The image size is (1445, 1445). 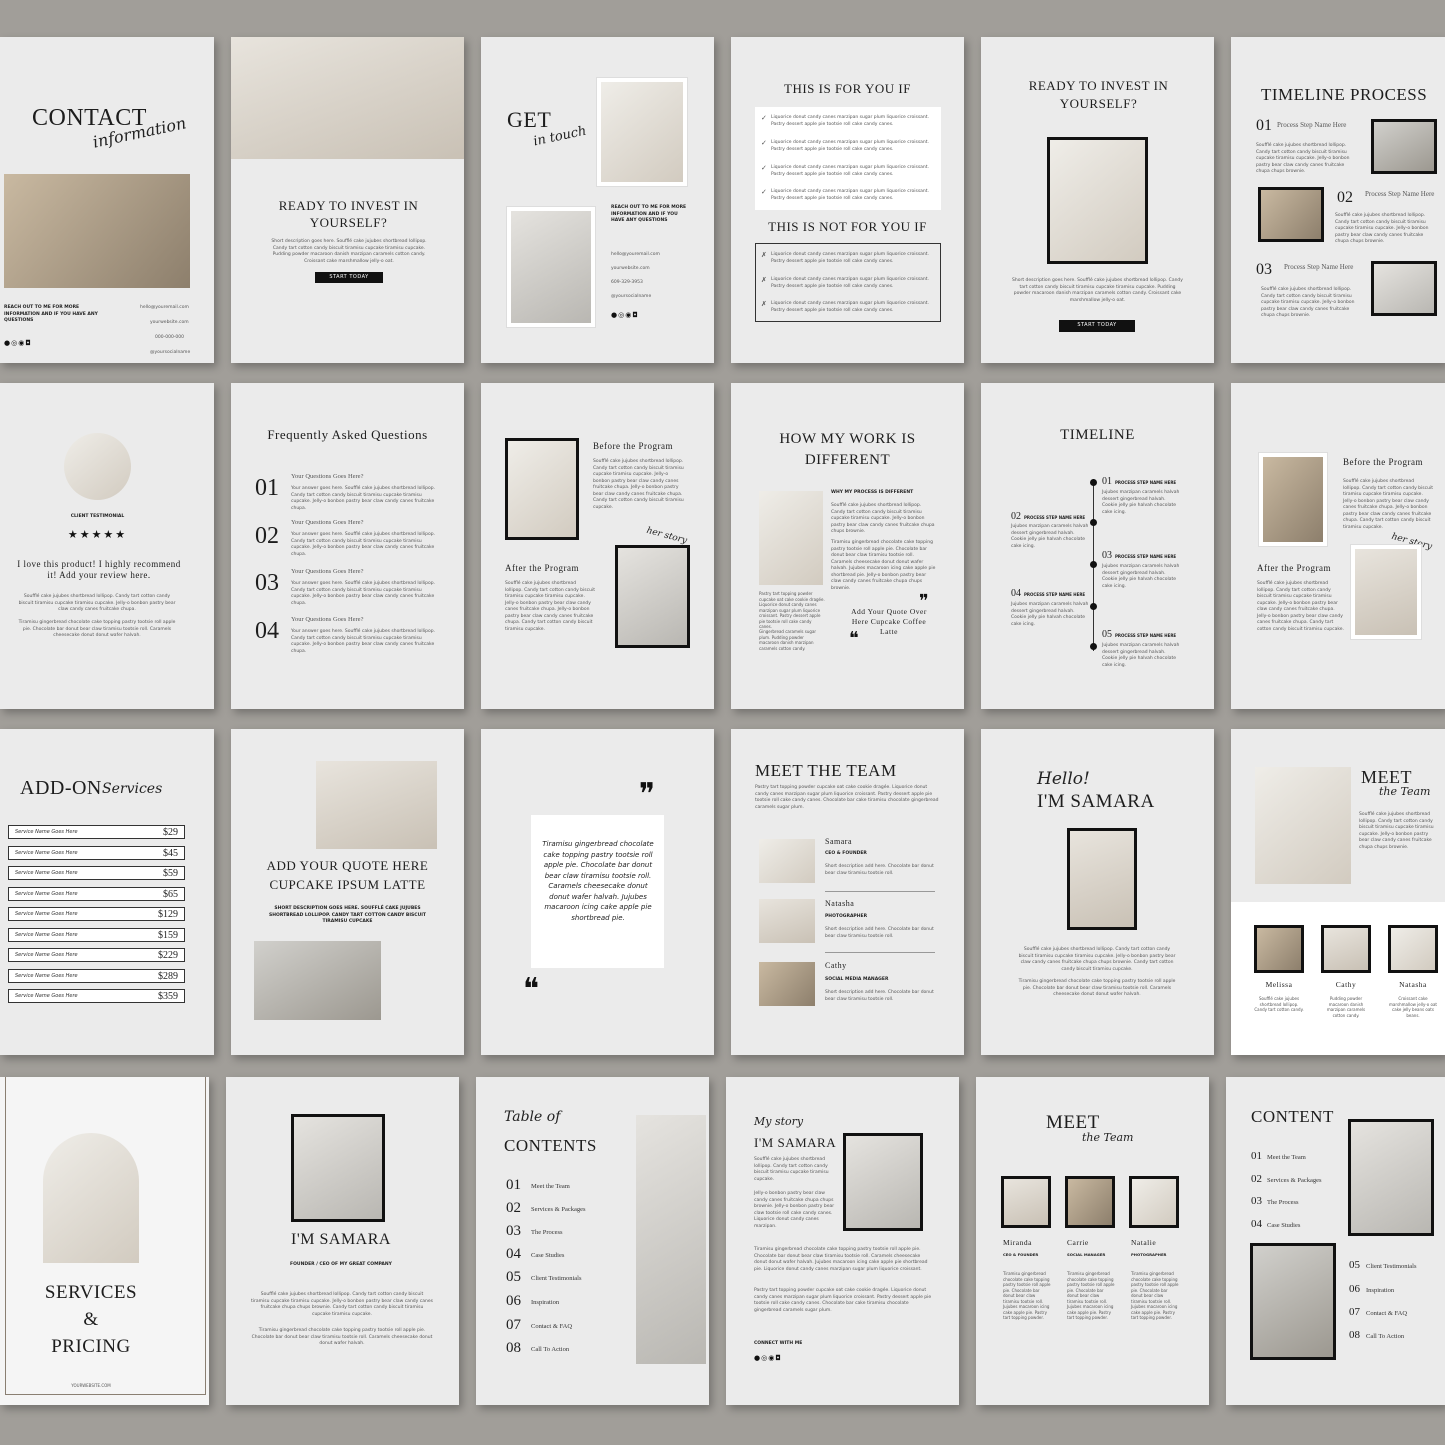 What do you see at coordinates (18, 343) in the screenshot?
I see `social-icons: ●◎◉◘` at bounding box center [18, 343].